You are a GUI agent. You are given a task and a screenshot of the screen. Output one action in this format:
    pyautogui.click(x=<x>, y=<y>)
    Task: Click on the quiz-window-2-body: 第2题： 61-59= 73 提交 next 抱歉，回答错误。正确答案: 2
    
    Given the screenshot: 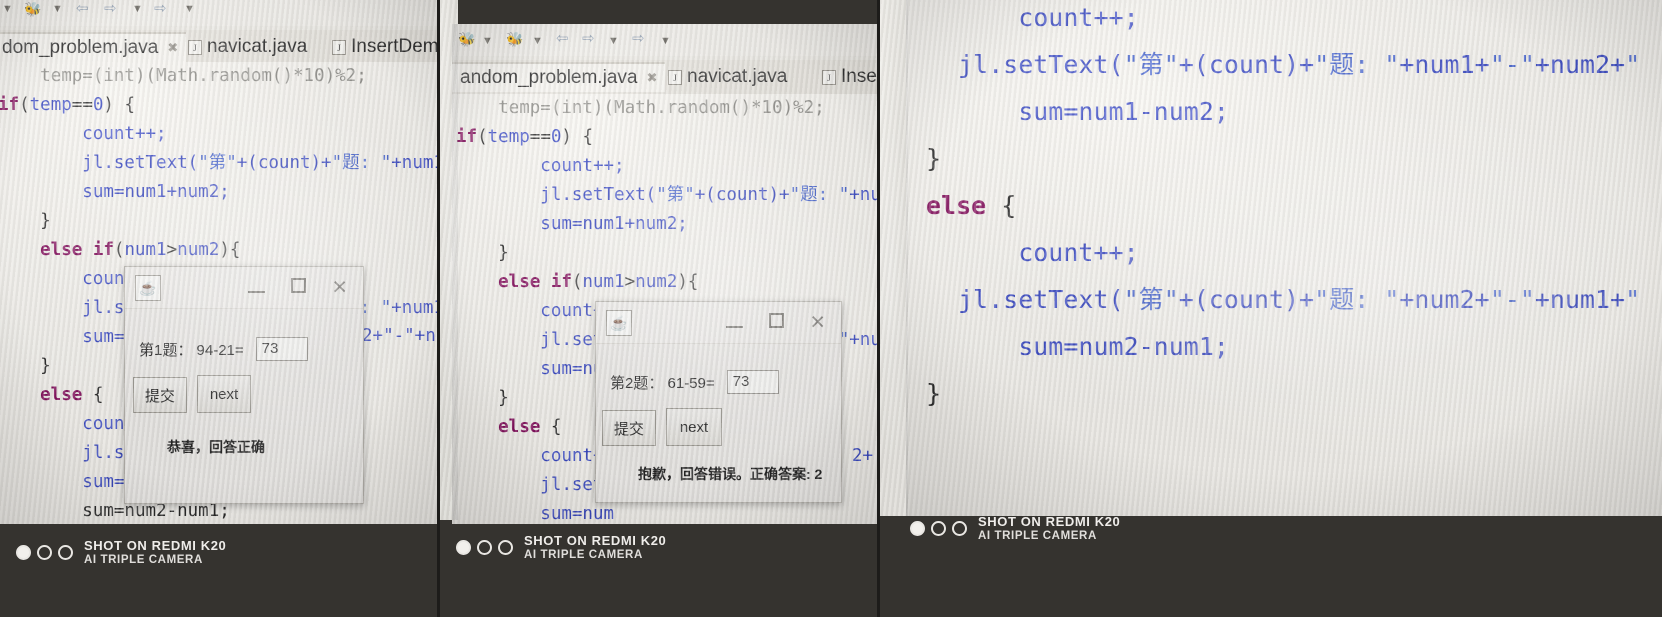 What is the action you would take?
    pyautogui.click(x=718, y=424)
    